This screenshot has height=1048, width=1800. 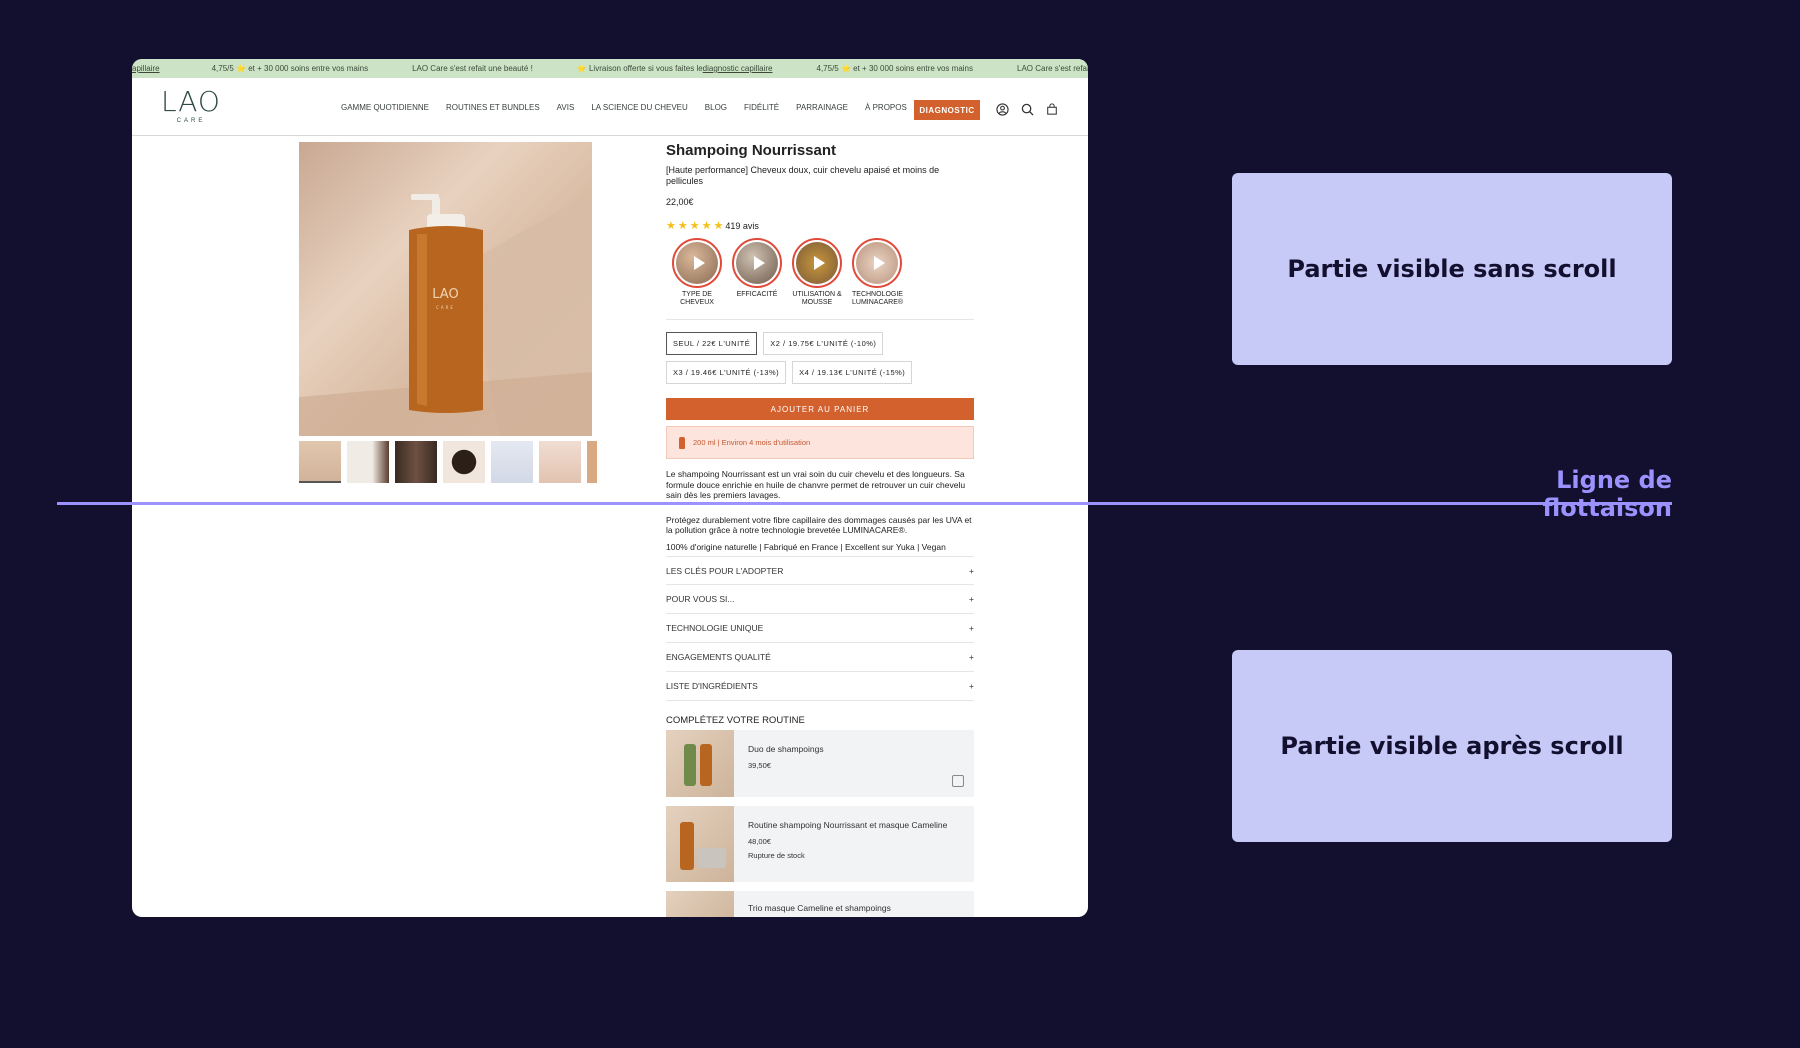 What do you see at coordinates (776, 855) in the screenshot?
I see `stock-status: Rupture de stock` at bounding box center [776, 855].